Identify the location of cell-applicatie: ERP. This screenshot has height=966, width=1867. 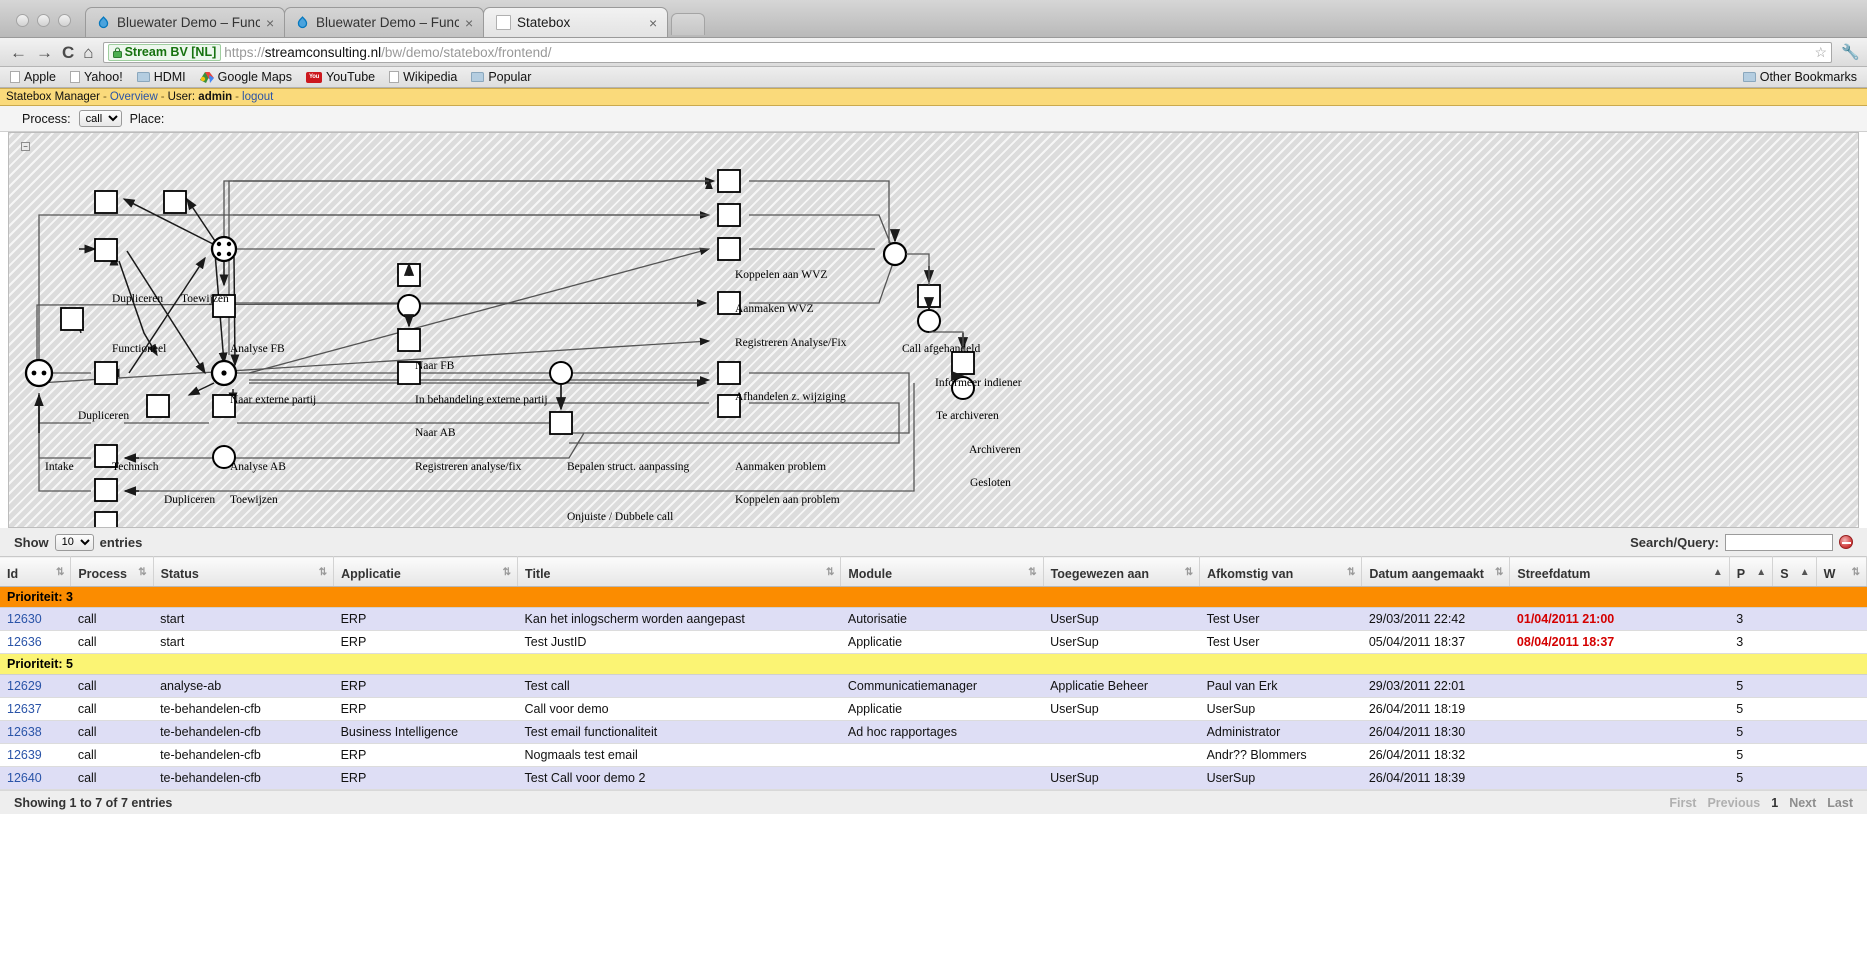
(425, 686).